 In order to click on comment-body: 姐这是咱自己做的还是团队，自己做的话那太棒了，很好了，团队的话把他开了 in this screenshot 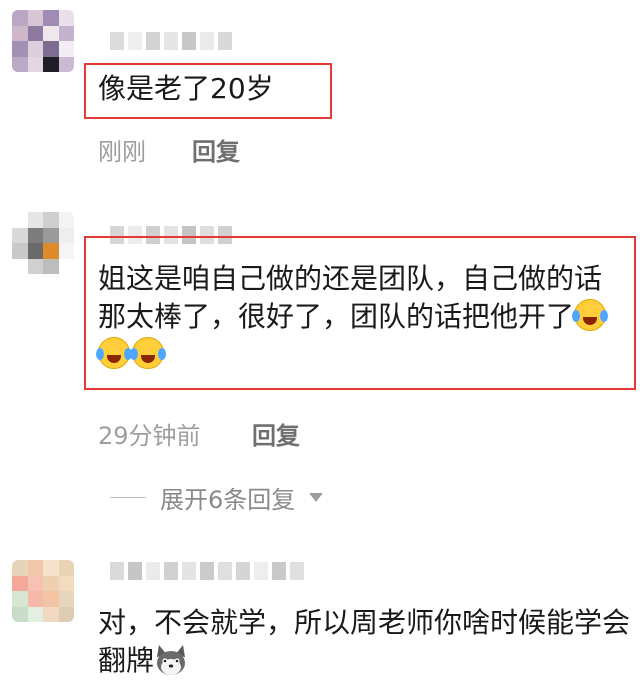, I will do `click(350, 297)`.